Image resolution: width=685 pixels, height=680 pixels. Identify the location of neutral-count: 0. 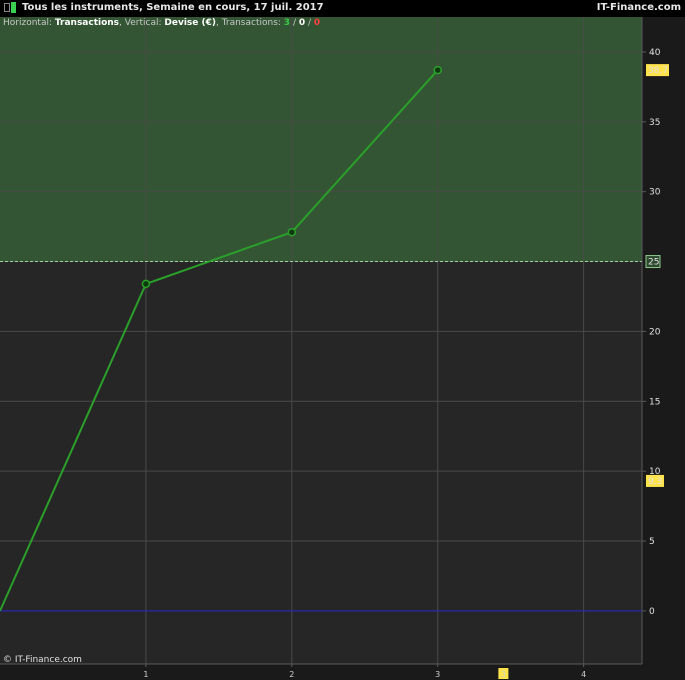
(302, 23).